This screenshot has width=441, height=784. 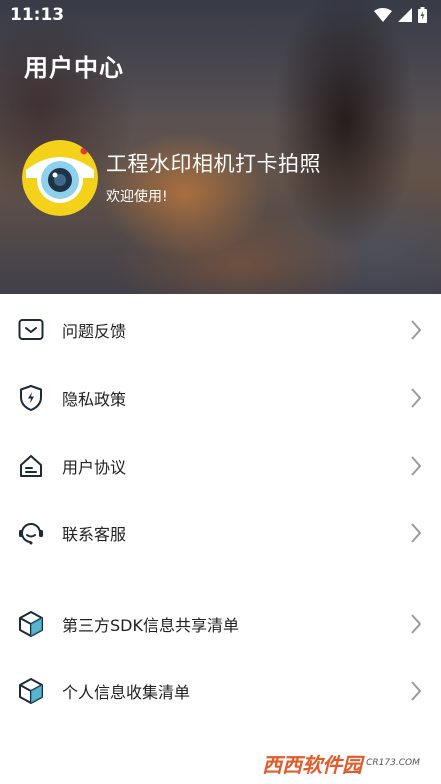 I want to click on watermark-main: 西西软件园, so click(x=312, y=764).